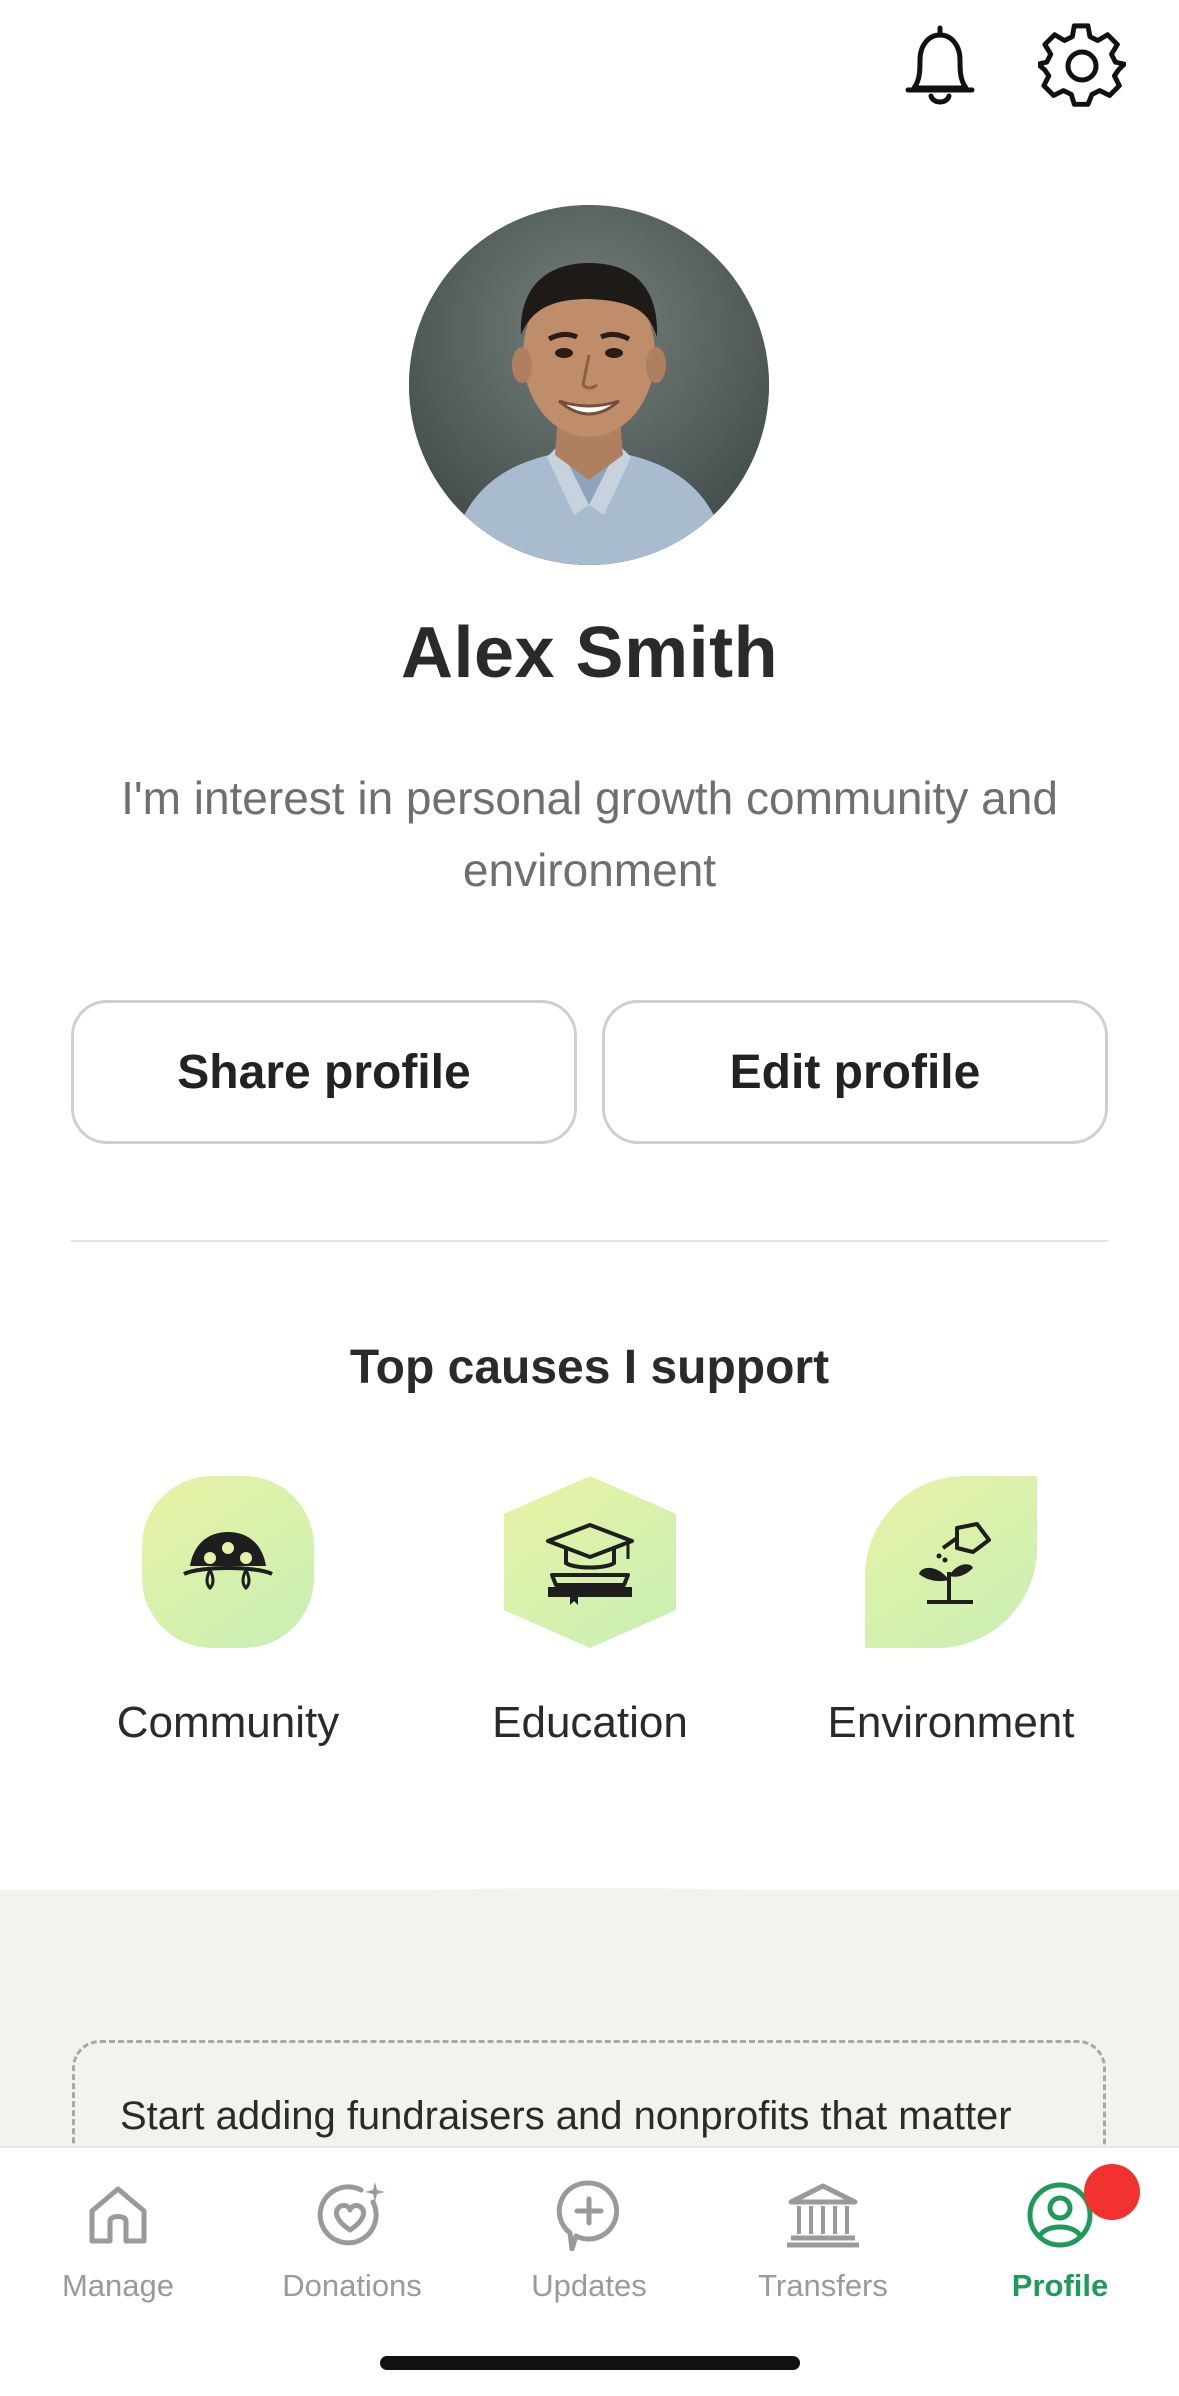  I want to click on tab-label: Manage, so click(118, 2285).